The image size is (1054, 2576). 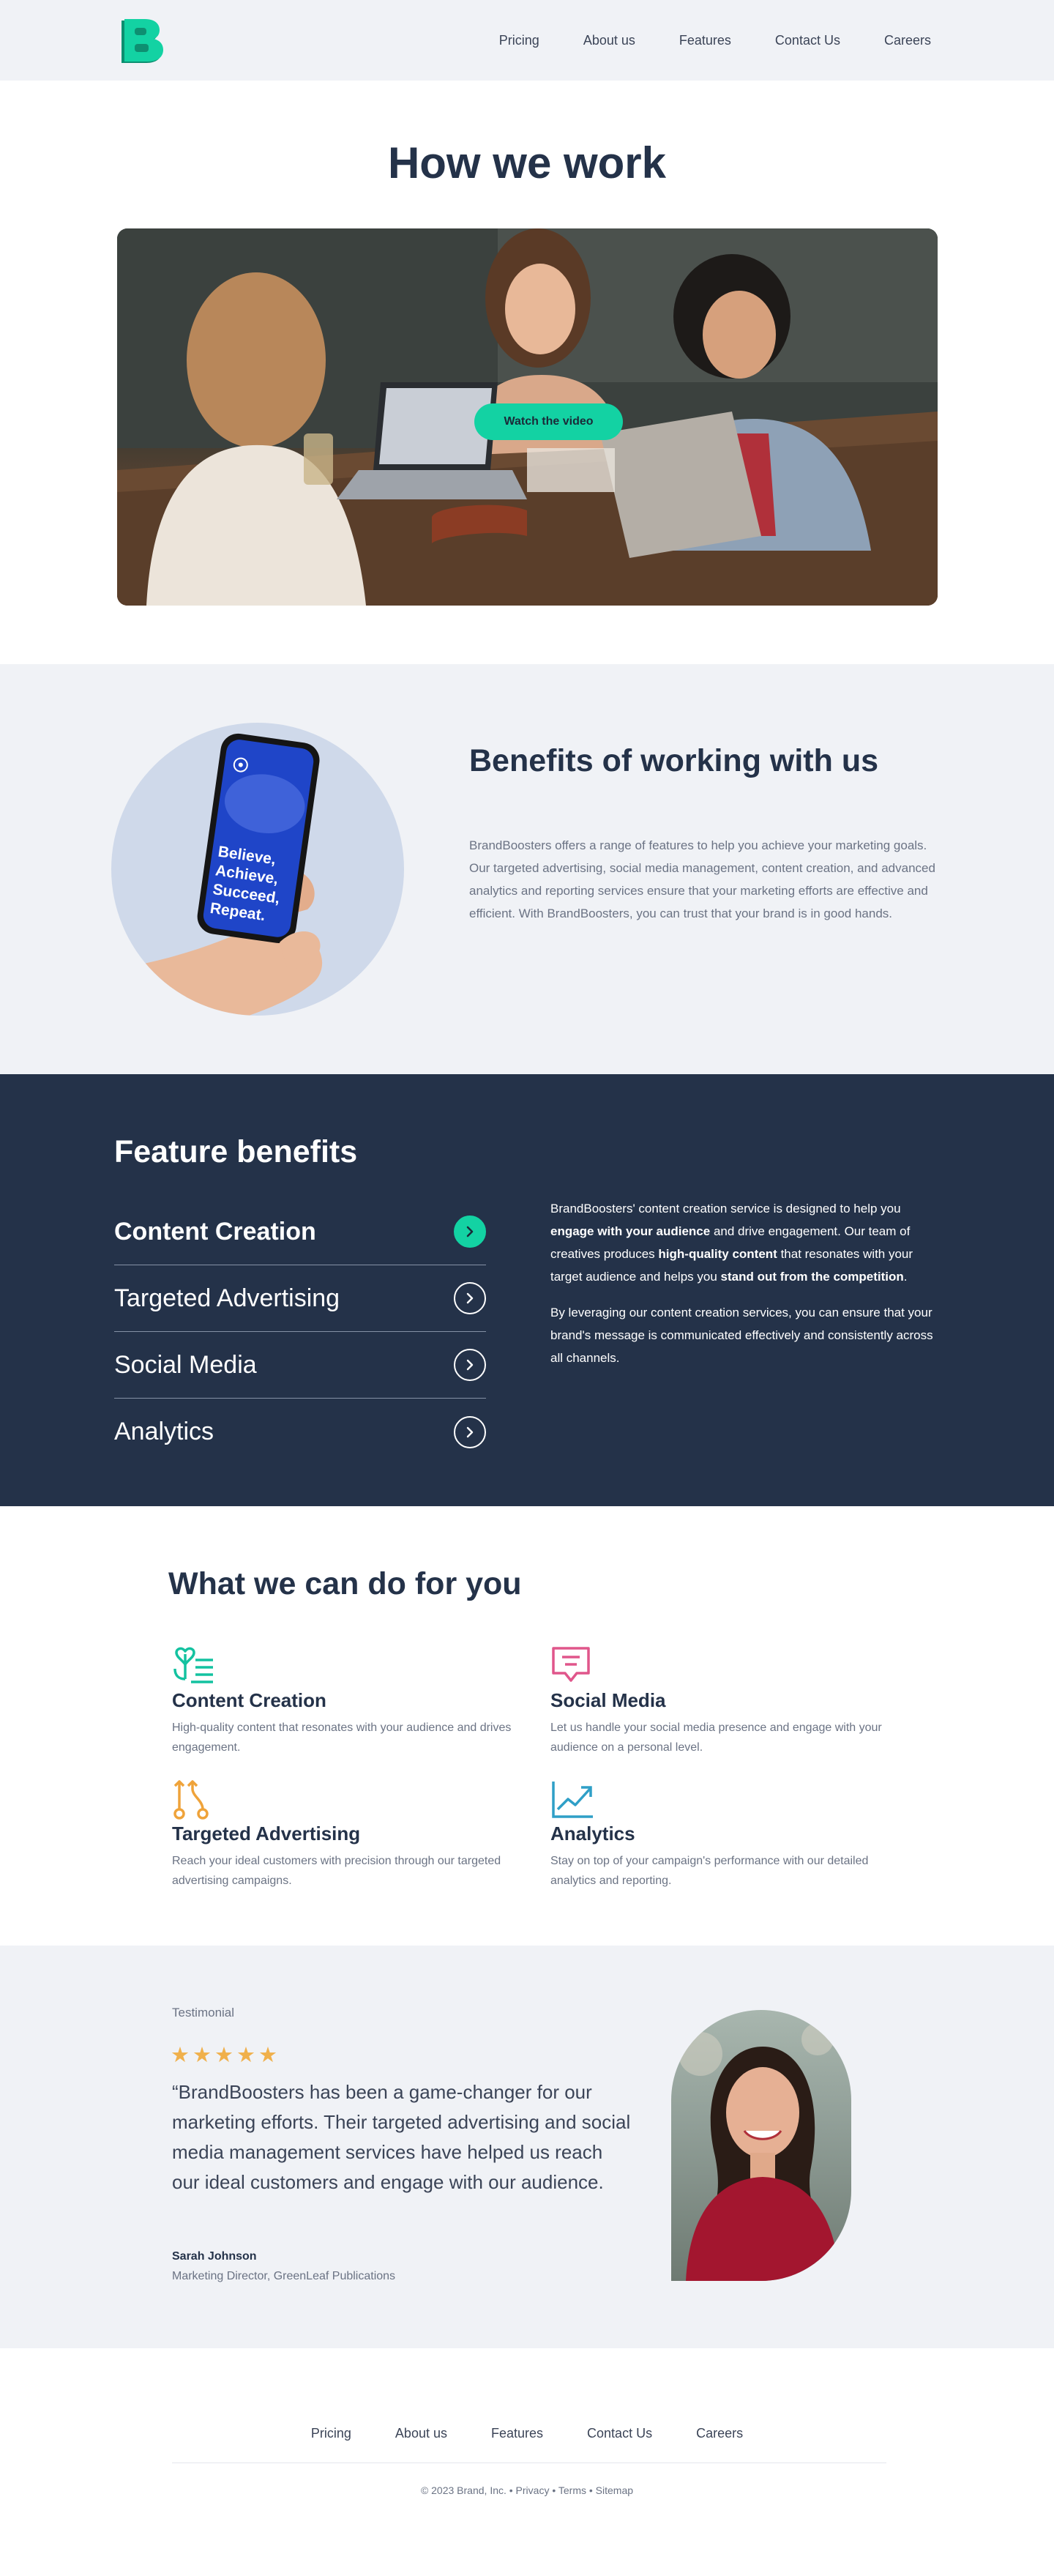 I want to click on benefits-title: Benefits of working with us, so click(x=674, y=760).